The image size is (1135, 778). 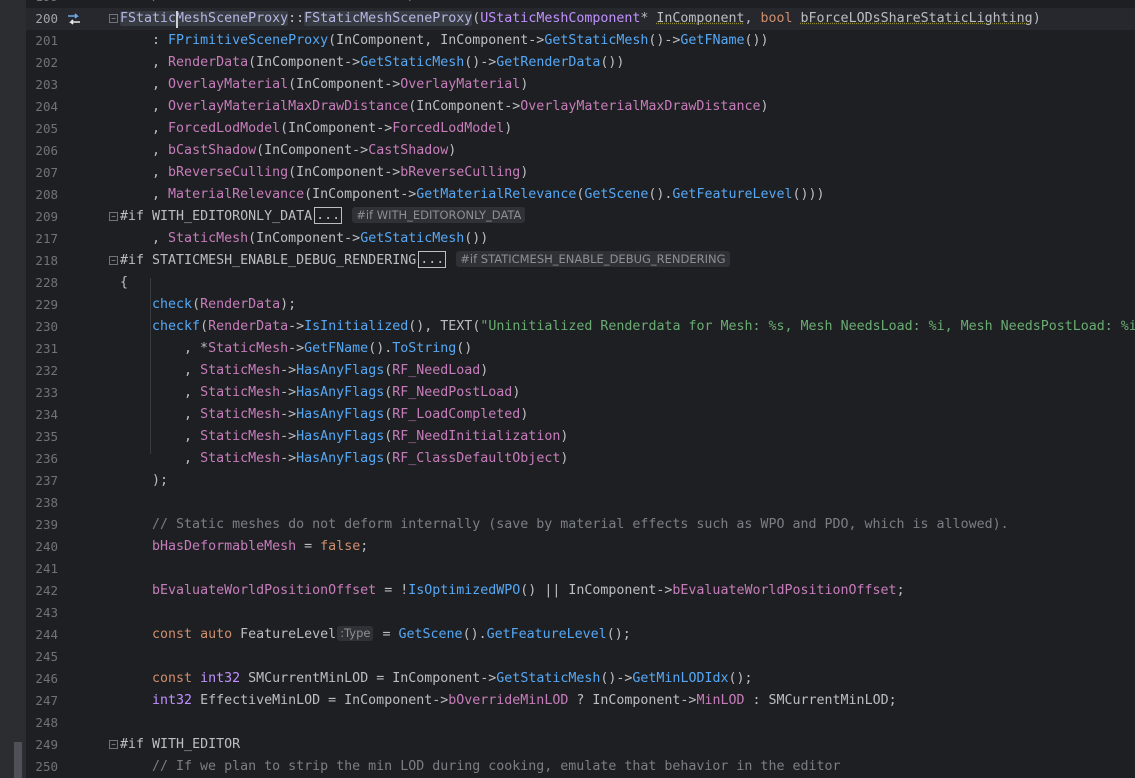 I want to click on line-number: 237, so click(x=42, y=481).